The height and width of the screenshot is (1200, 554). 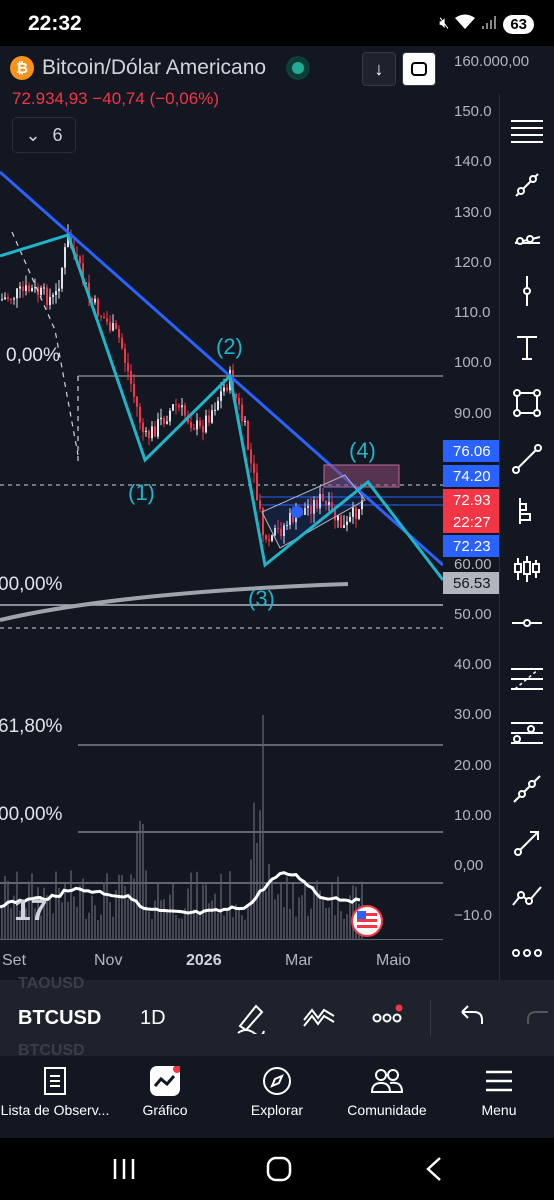 I want to click on draw-pencil-icon, so click(x=251, y=1019).